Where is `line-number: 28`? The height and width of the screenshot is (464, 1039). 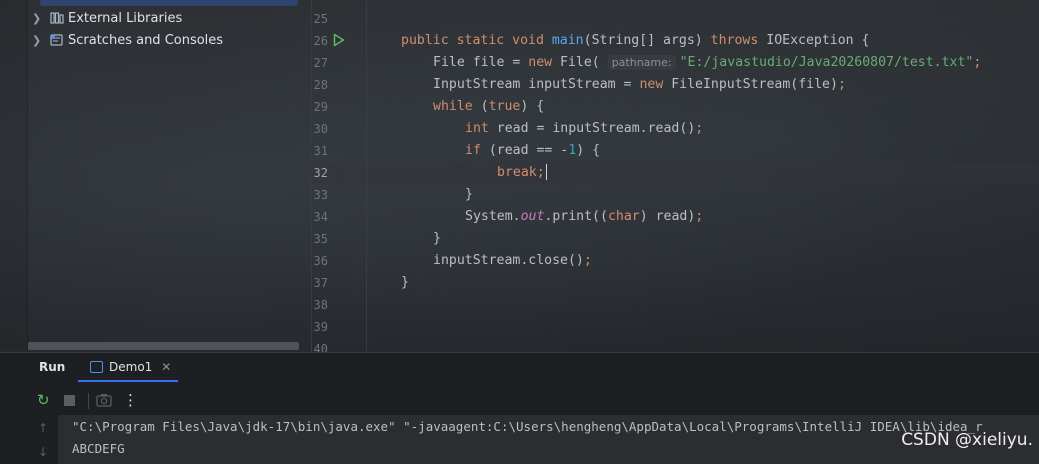 line-number: 28 is located at coordinates (320, 85).